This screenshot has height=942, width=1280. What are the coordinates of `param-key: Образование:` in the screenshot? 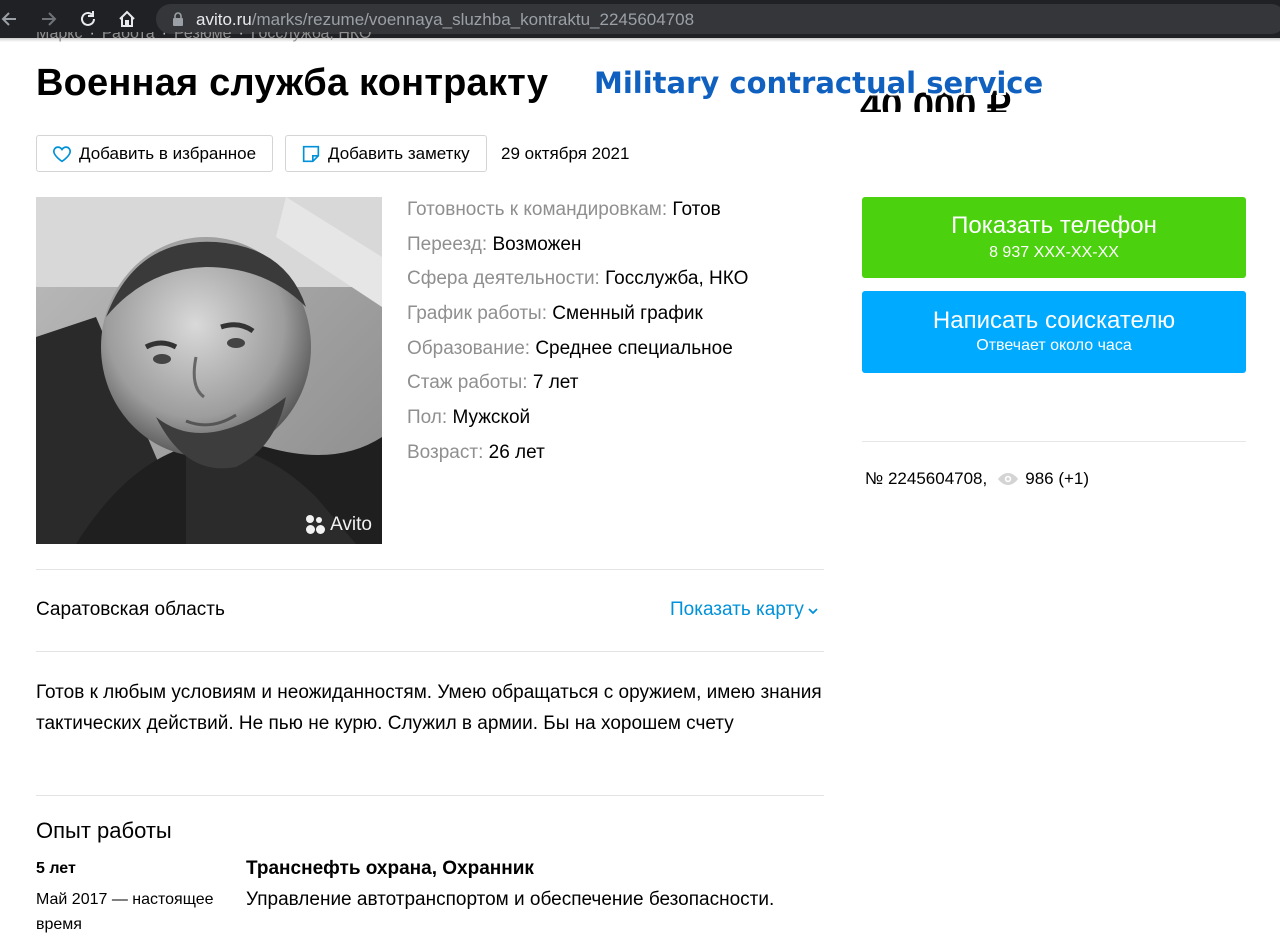 It's located at (469, 348).